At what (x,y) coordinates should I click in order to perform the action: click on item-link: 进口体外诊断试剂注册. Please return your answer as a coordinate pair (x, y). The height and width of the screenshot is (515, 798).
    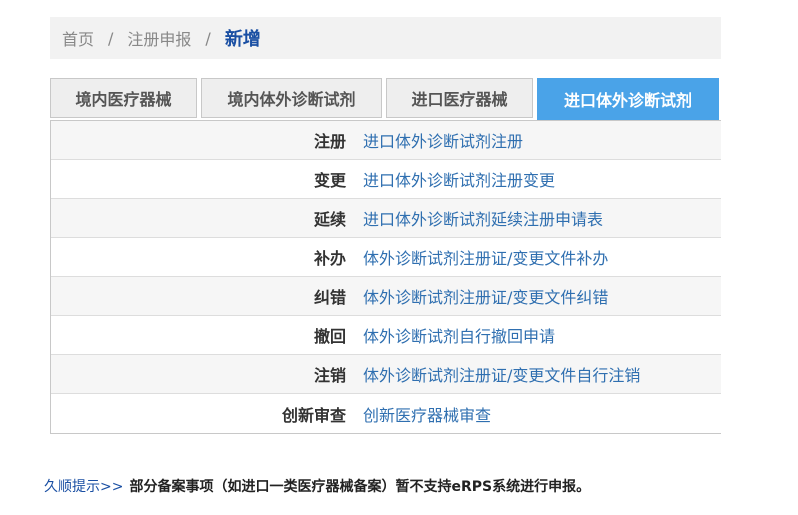
    Looking at the image, I should click on (443, 140).